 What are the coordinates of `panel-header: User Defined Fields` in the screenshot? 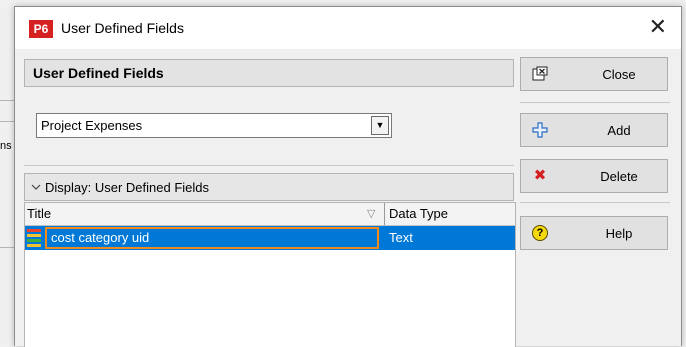 It's located at (269, 73).